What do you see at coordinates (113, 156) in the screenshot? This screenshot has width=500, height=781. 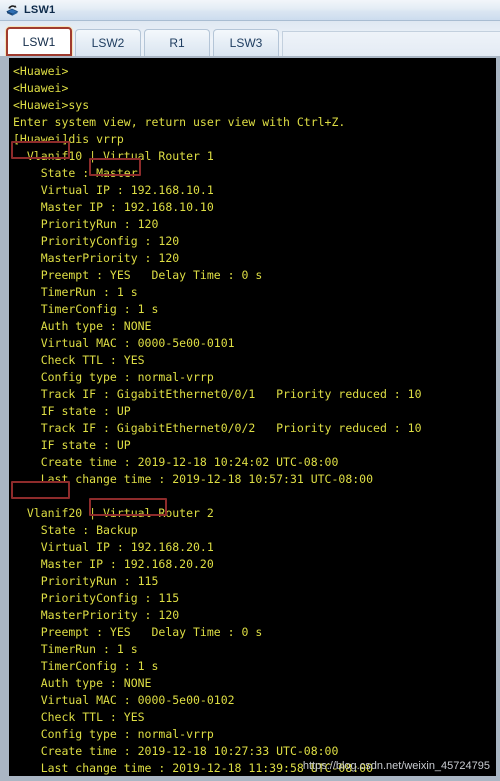 I see `terminal-line: Vlanif10 | Virtual Router 1` at bounding box center [113, 156].